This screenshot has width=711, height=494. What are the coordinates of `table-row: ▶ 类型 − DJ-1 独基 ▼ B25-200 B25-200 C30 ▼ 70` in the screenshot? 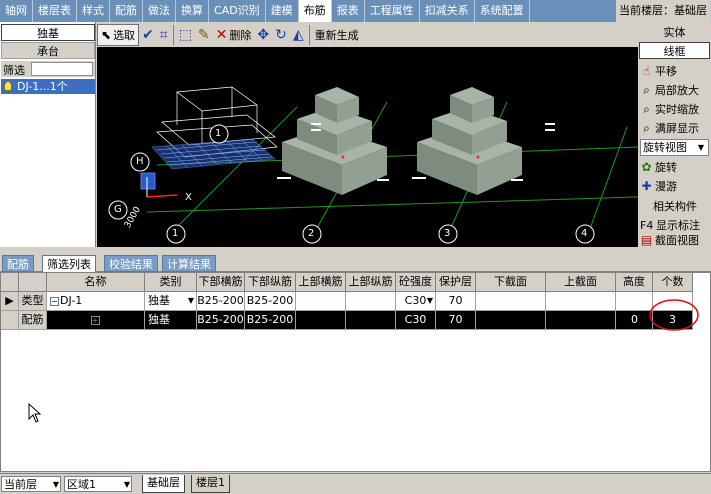 It's located at (355, 301).